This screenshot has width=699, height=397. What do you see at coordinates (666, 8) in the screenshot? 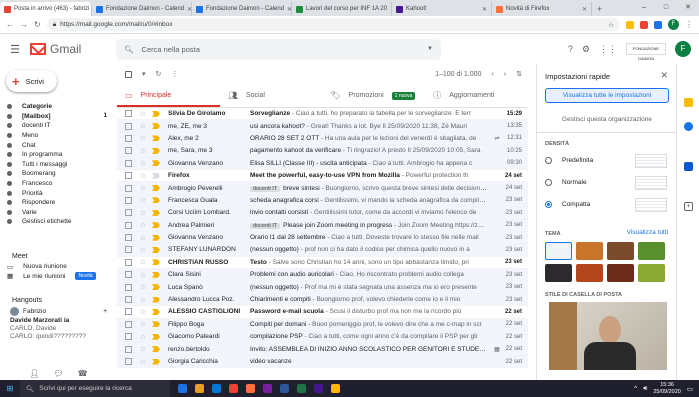
I see `maximize-icon: □` at bounding box center [666, 8].